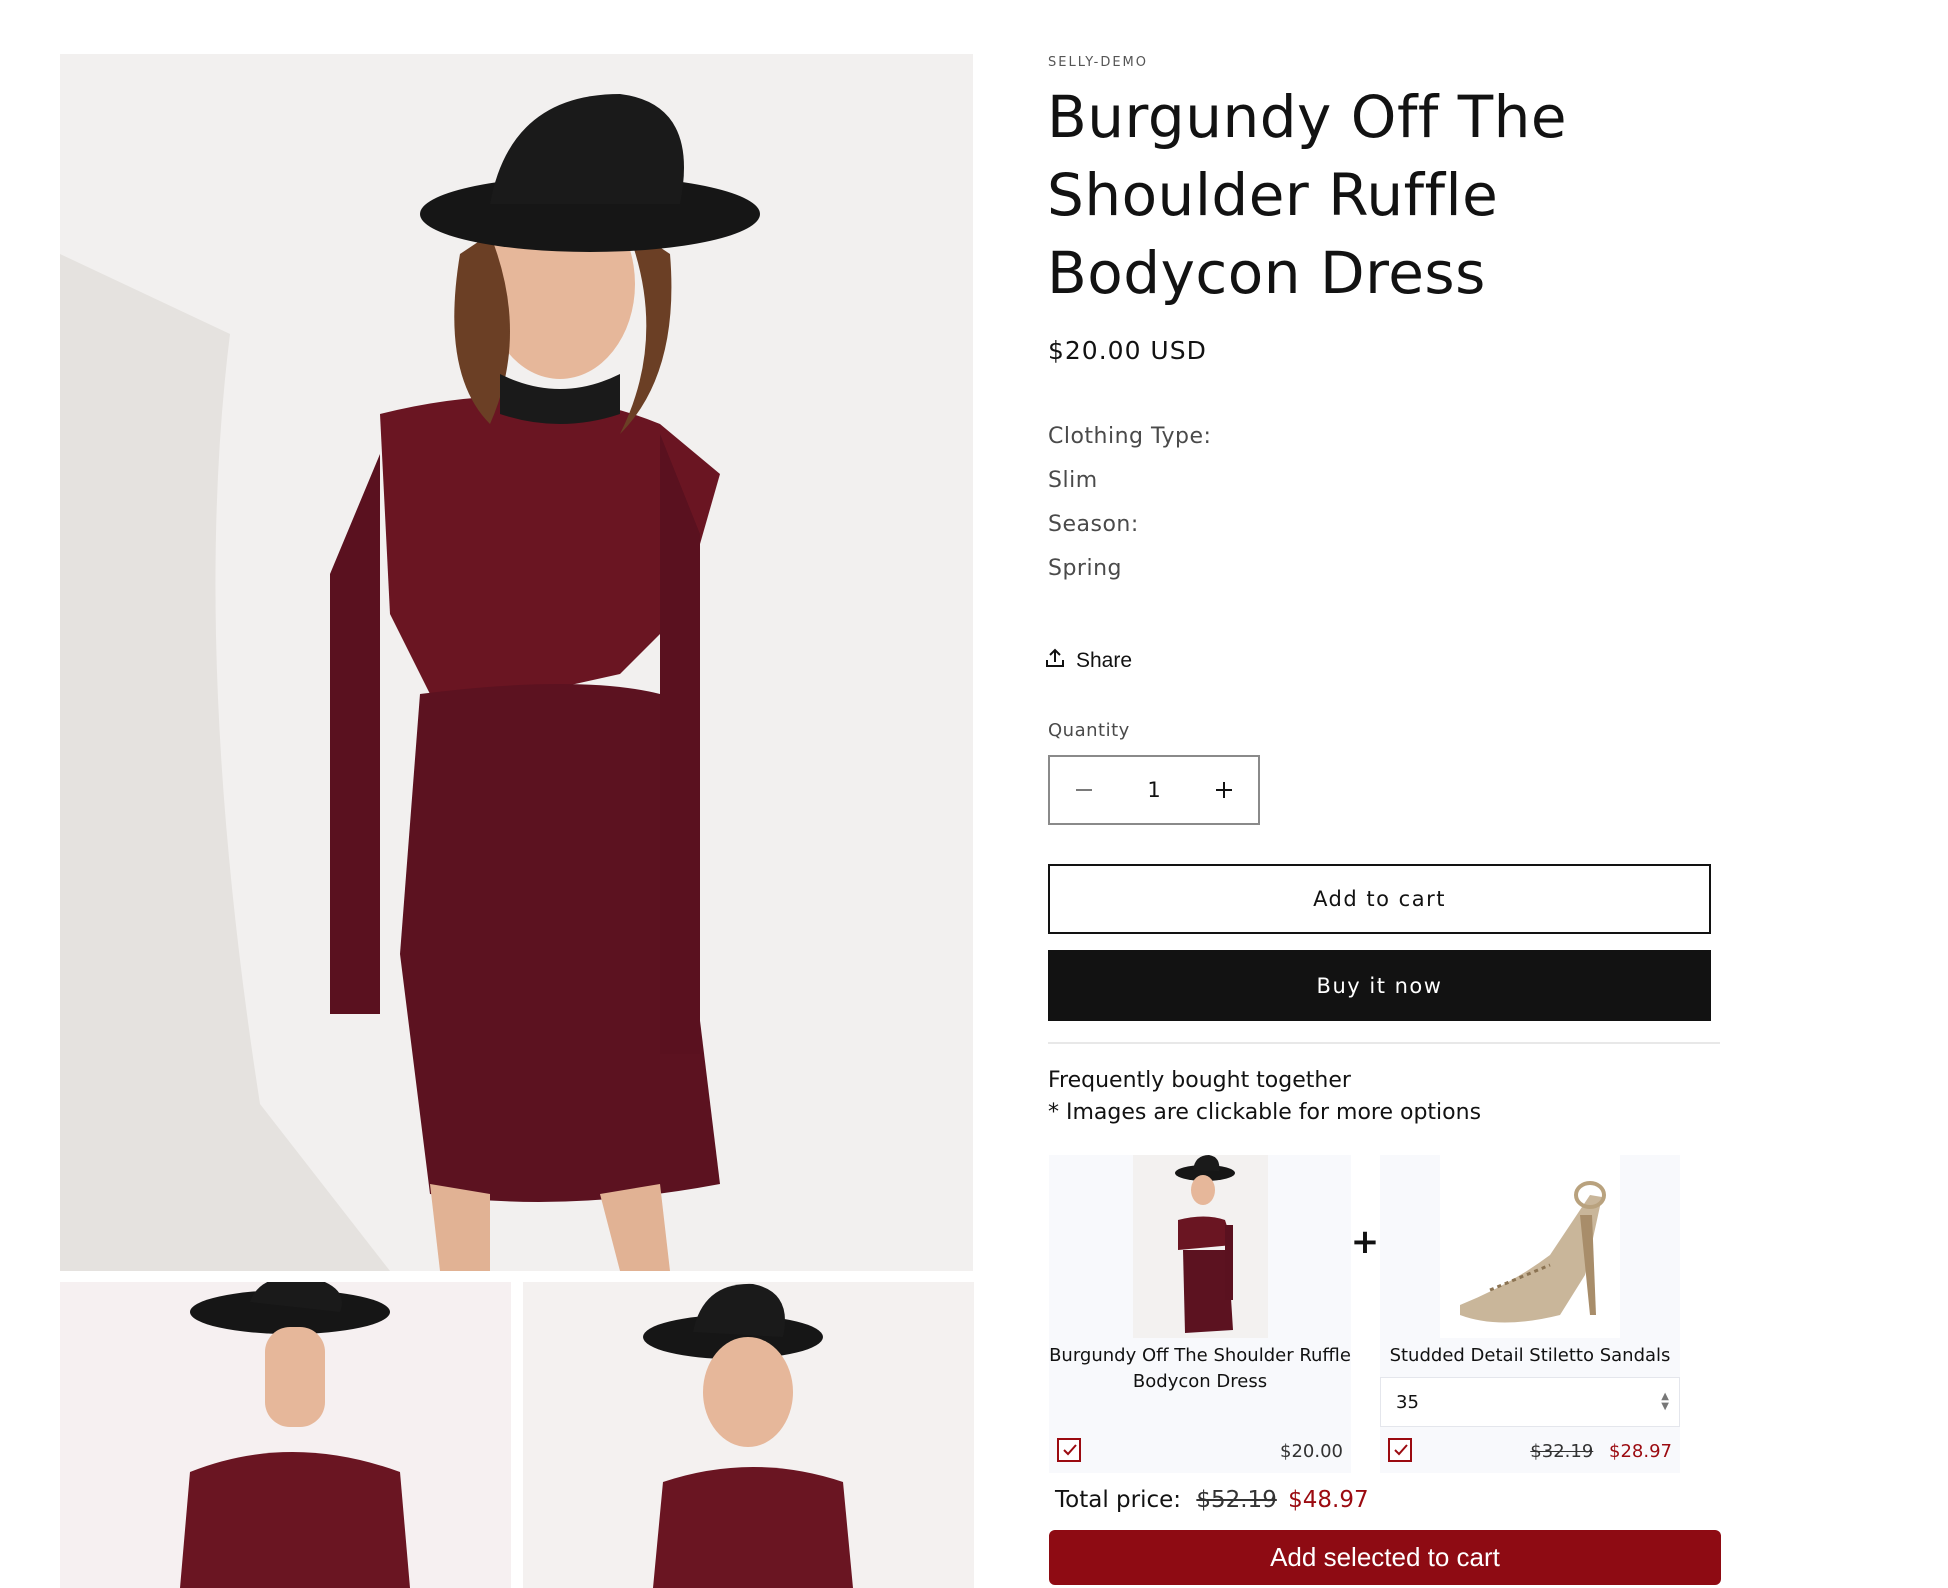 This screenshot has width=1948, height=1588. I want to click on quantity-decrease-button, so click(1084, 790).